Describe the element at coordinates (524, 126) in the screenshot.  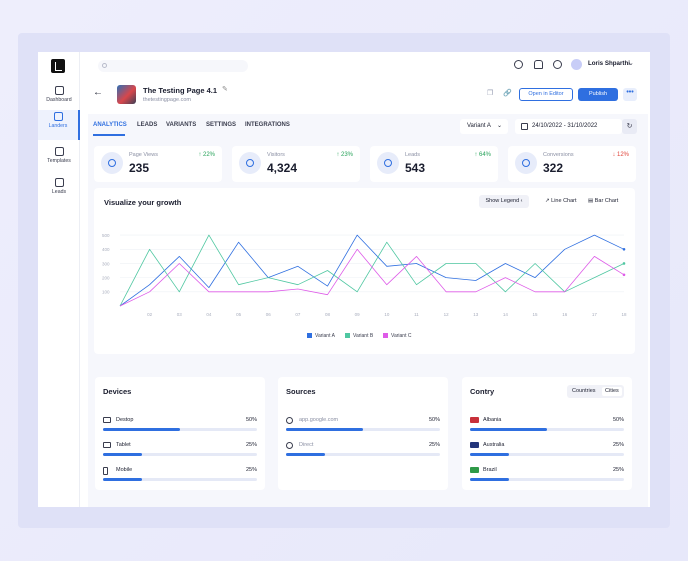
I see `calendar-icon` at that location.